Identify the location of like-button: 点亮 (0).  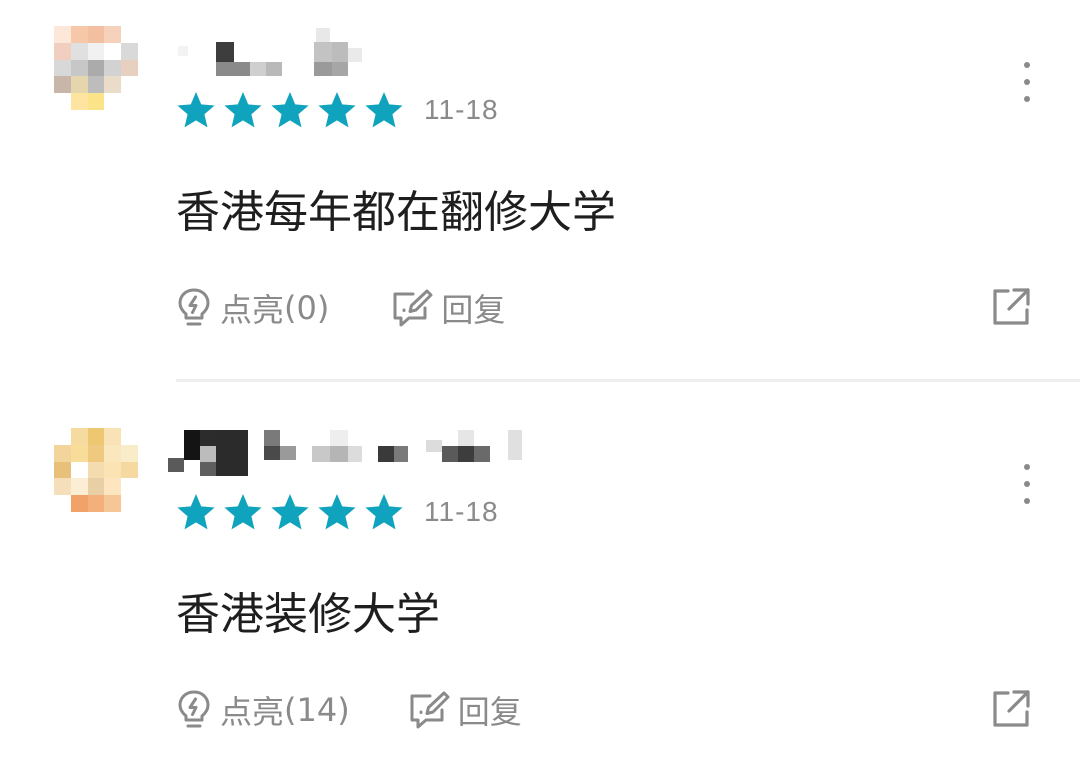
(252, 308).